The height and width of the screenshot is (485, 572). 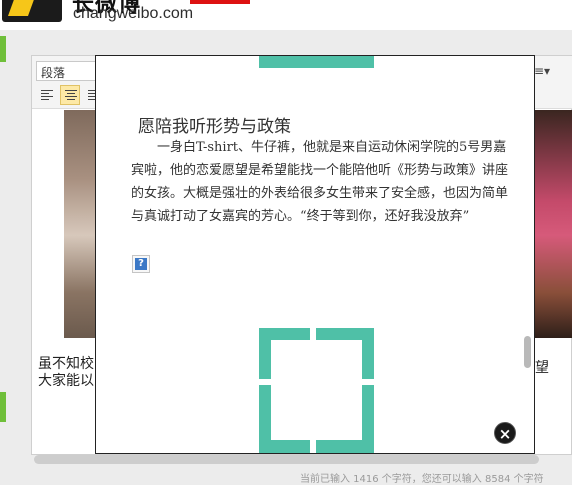 I want to click on align-left-icon, so click(x=47, y=95).